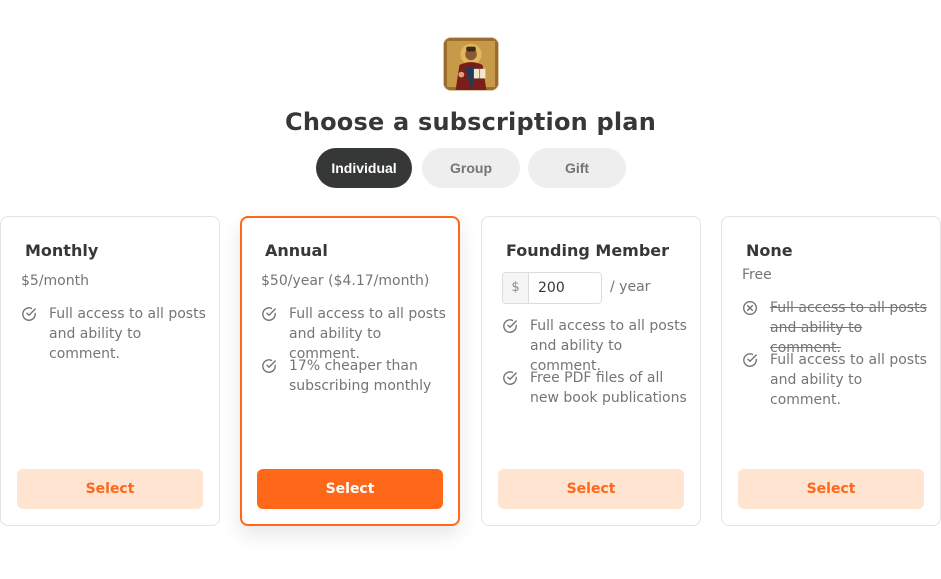 The width and height of the screenshot is (941, 579). Describe the element at coordinates (565, 288) in the screenshot. I see `founding-amount-input` at that location.